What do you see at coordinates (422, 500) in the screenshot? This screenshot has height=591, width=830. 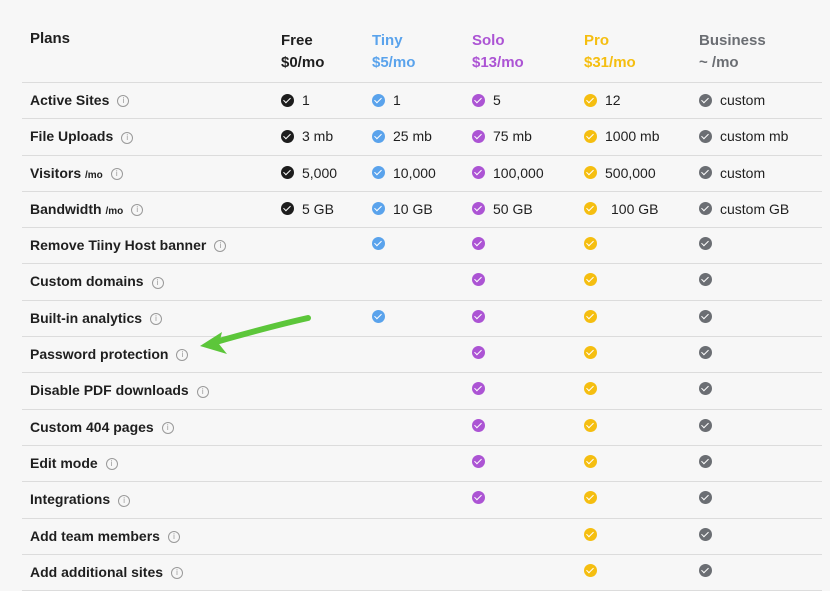 I see `table-row: Integrations i` at bounding box center [422, 500].